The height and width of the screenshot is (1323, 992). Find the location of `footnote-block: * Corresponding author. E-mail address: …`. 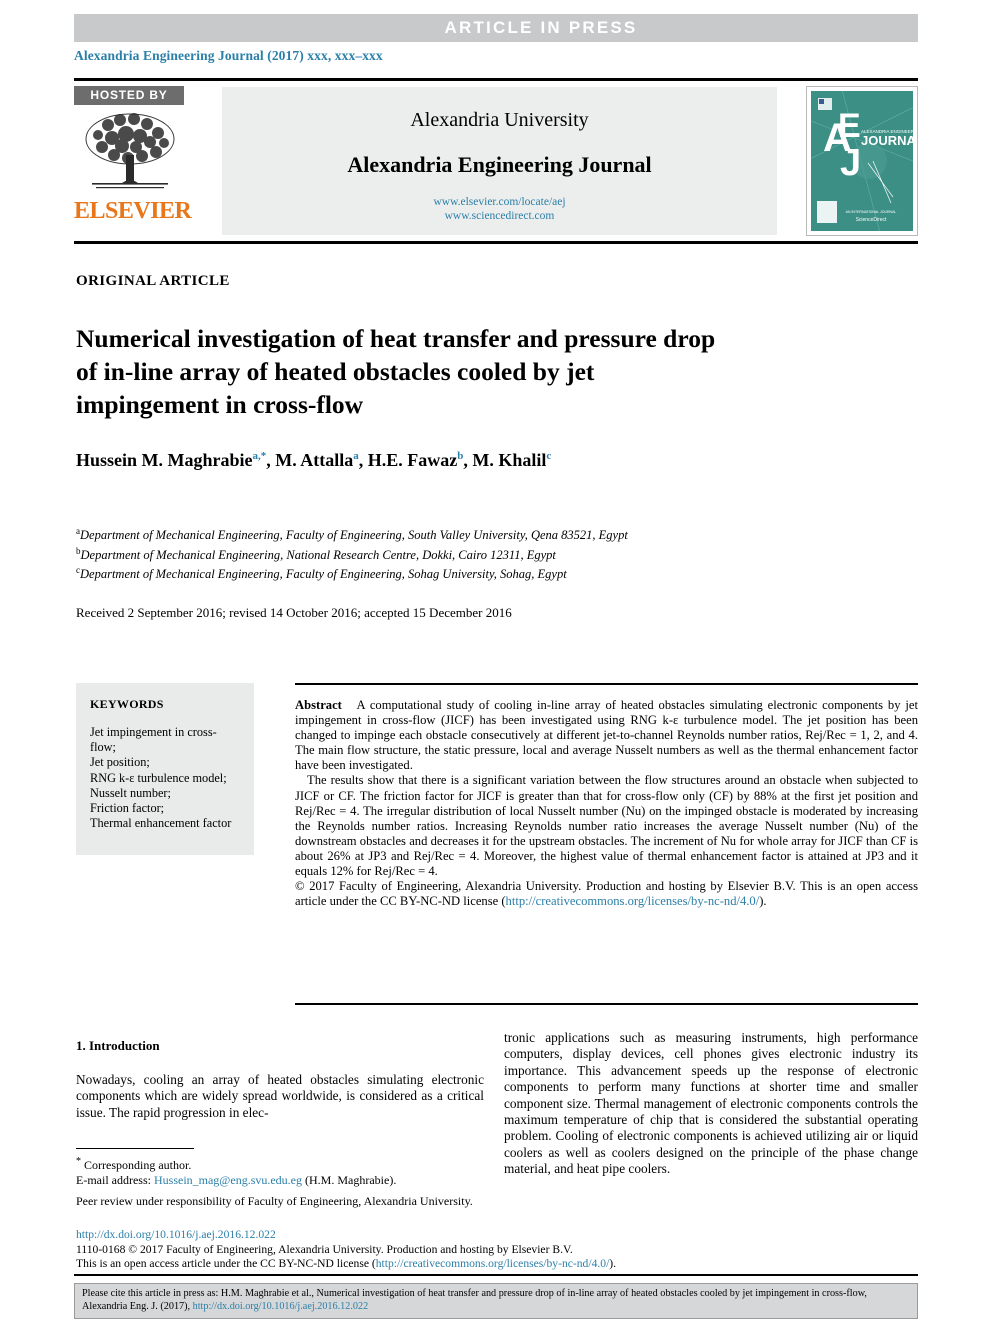

footnote-block: * Corresponding author. E-mail address: … is located at coordinates (281, 1181).